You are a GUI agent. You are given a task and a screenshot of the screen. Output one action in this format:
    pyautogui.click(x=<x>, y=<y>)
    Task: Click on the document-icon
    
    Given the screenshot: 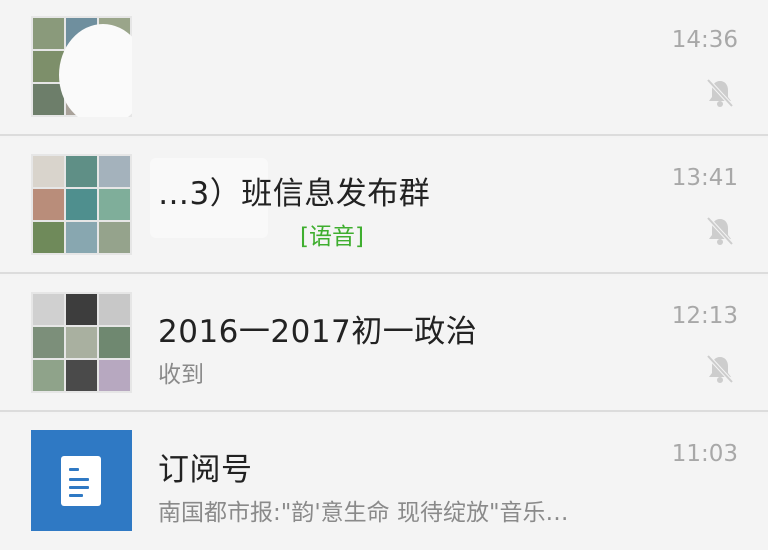 What is the action you would take?
    pyautogui.click(x=81, y=480)
    